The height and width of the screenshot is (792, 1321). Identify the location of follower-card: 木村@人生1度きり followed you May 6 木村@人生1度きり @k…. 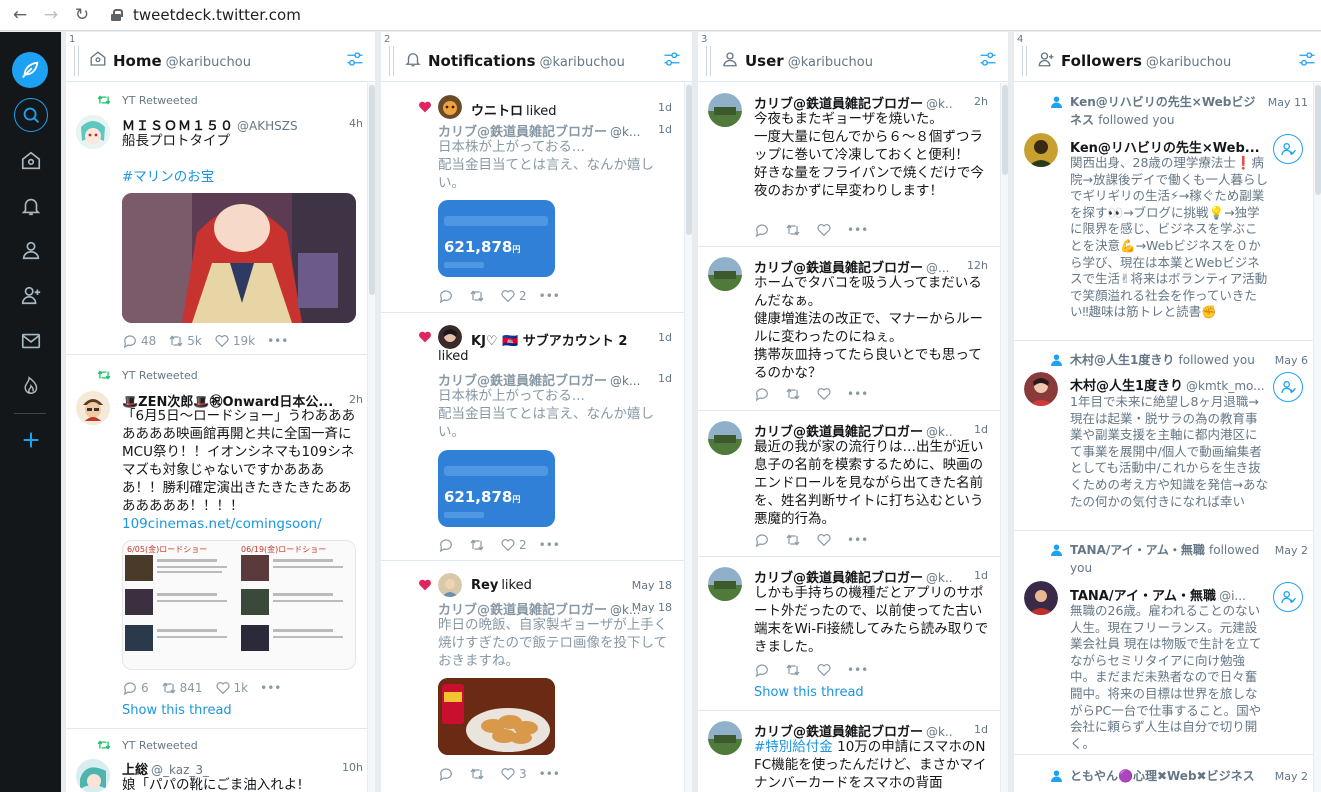
(1167, 436).